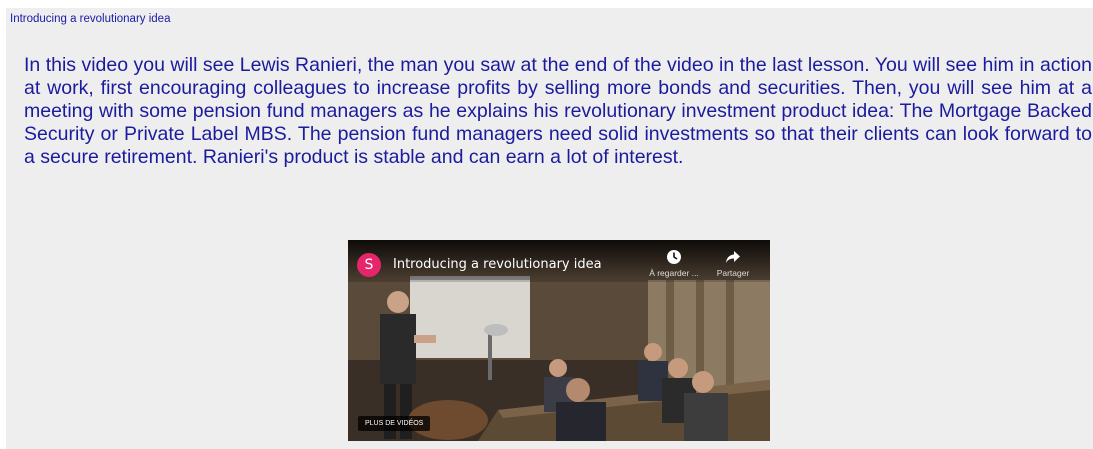 This screenshot has width=1093, height=449. I want to click on channel-avatar: S, so click(369, 265).